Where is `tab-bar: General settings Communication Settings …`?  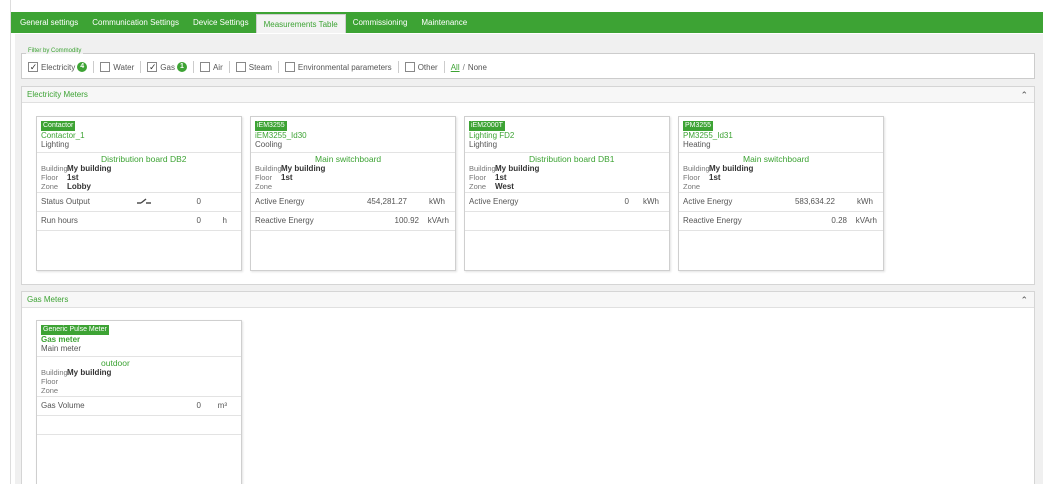
tab-bar: General settings Communication Settings … is located at coordinates (527, 22).